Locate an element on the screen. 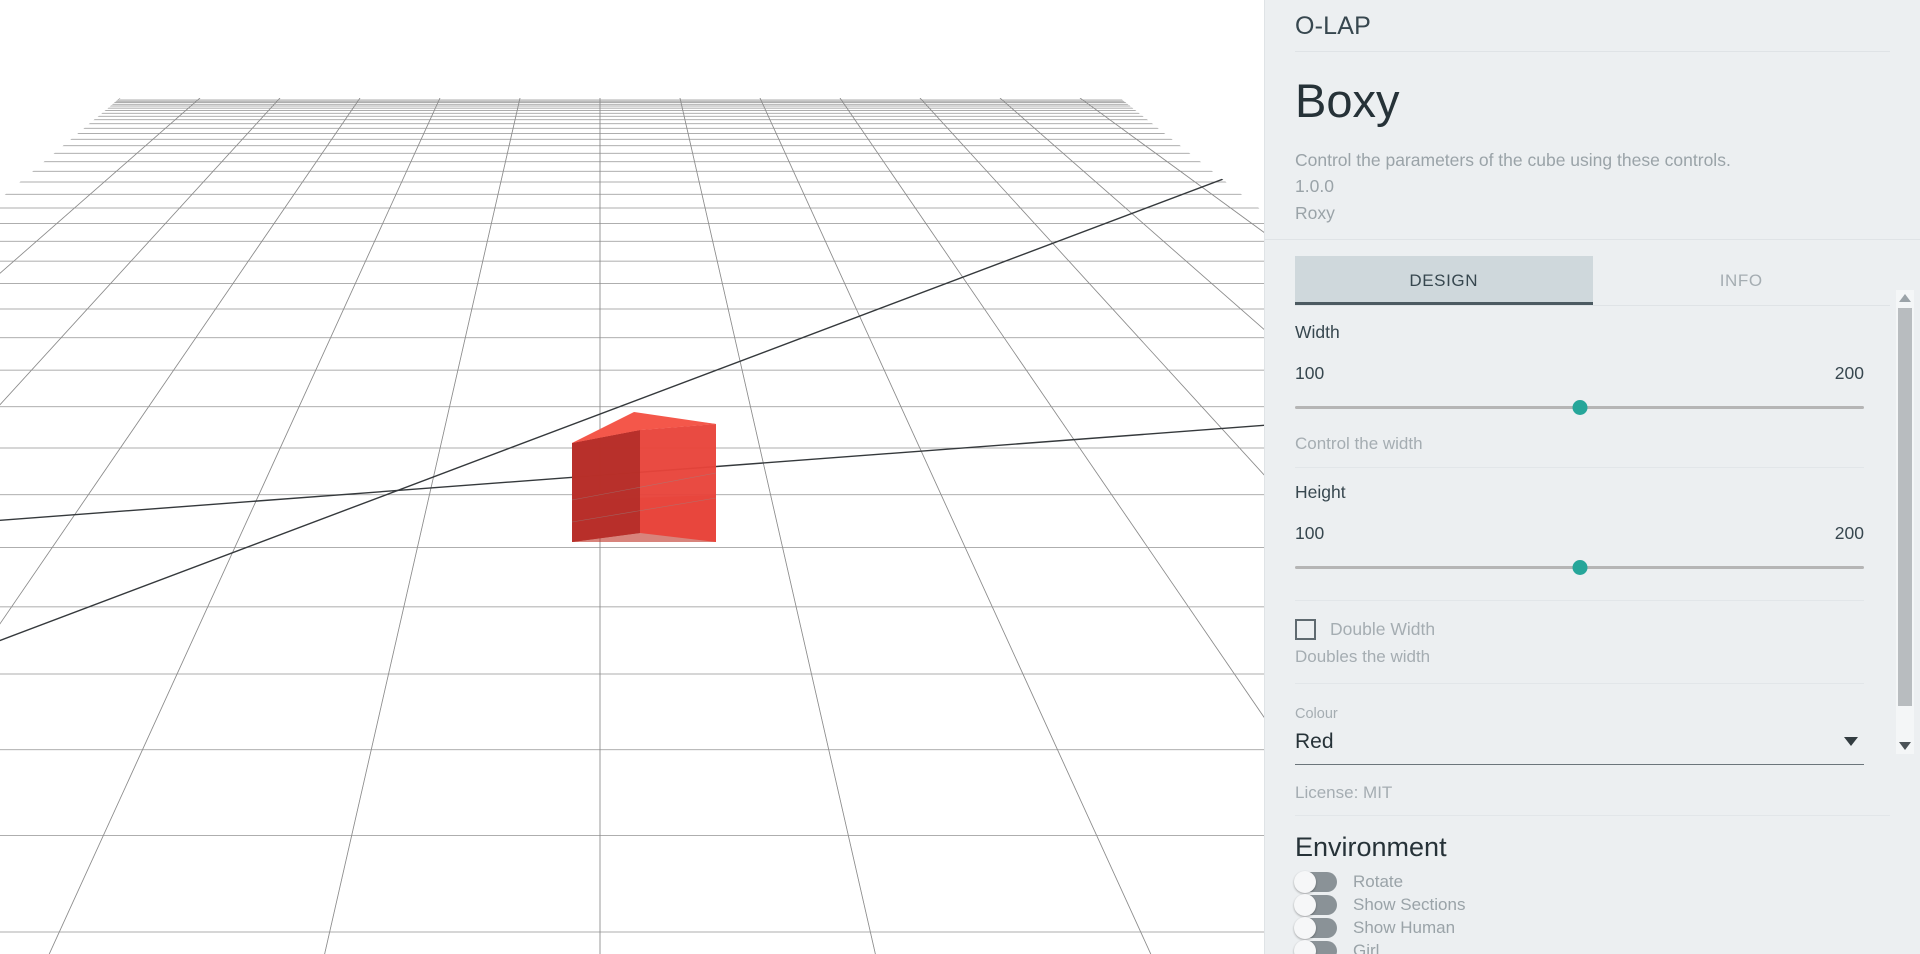 This screenshot has height=954, width=1920. field-height: Height 100 200 is located at coordinates (1579, 541).